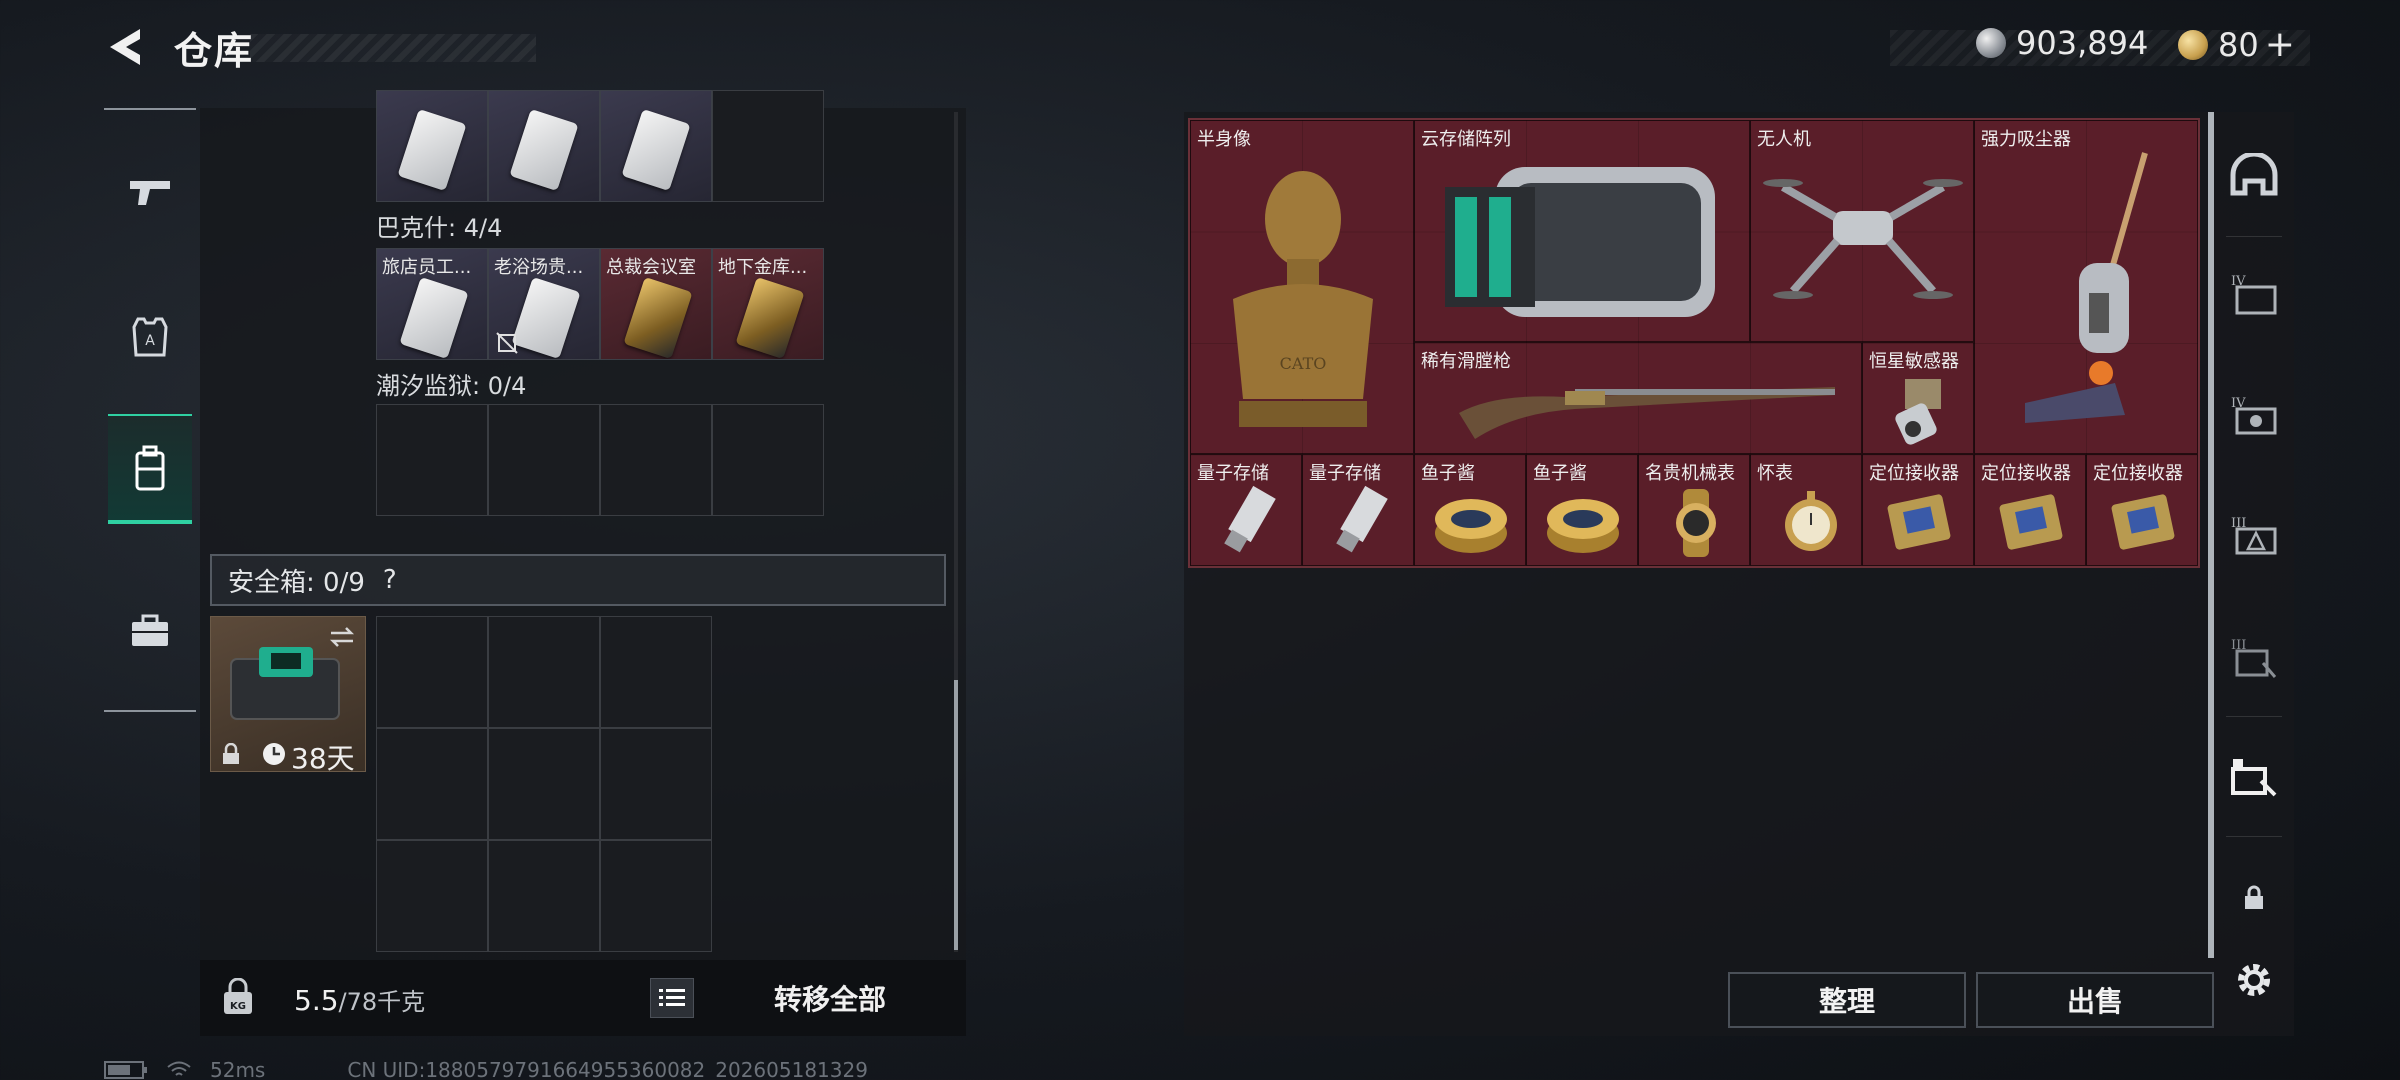 The width and height of the screenshot is (2400, 1080). I want to click on safebox-header: 安全箱: 0/9 ?, so click(578, 580).